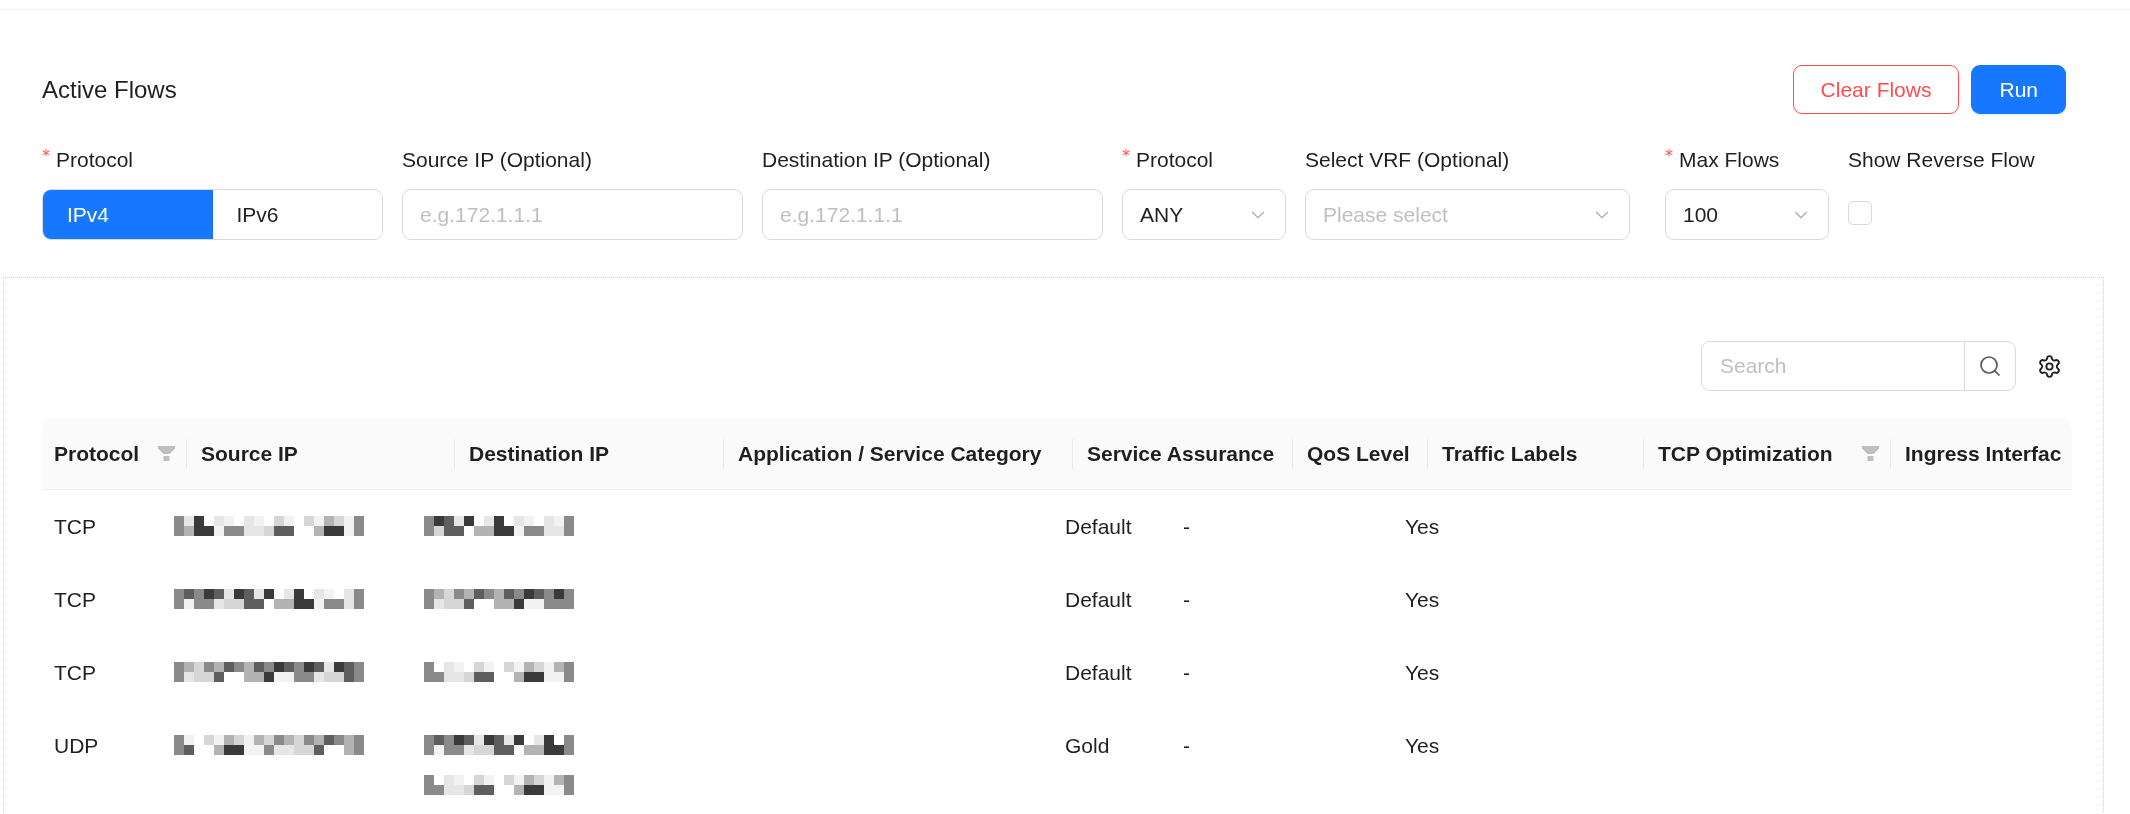  I want to click on select-field: 100, so click(1747, 214).